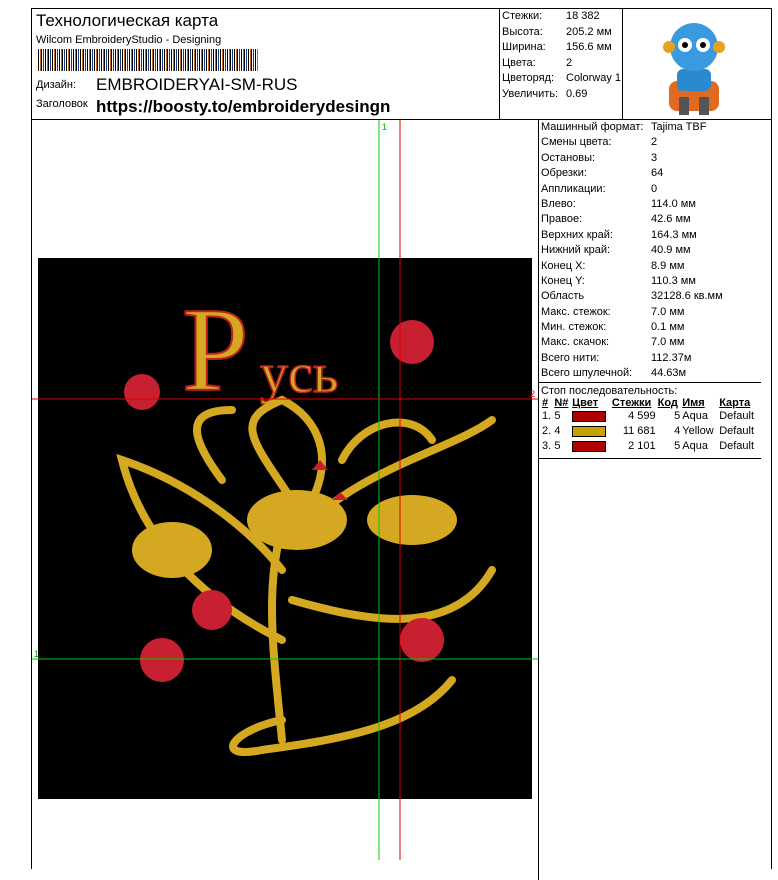  I want to click on robot-image, so click(694, 69).